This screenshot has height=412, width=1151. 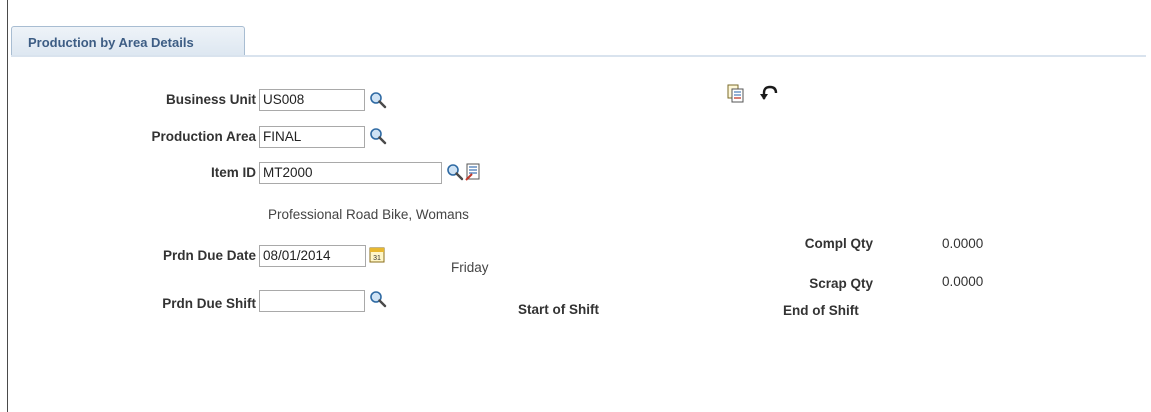 I want to click on compl-qty-value: 0.0000, so click(x=963, y=243).